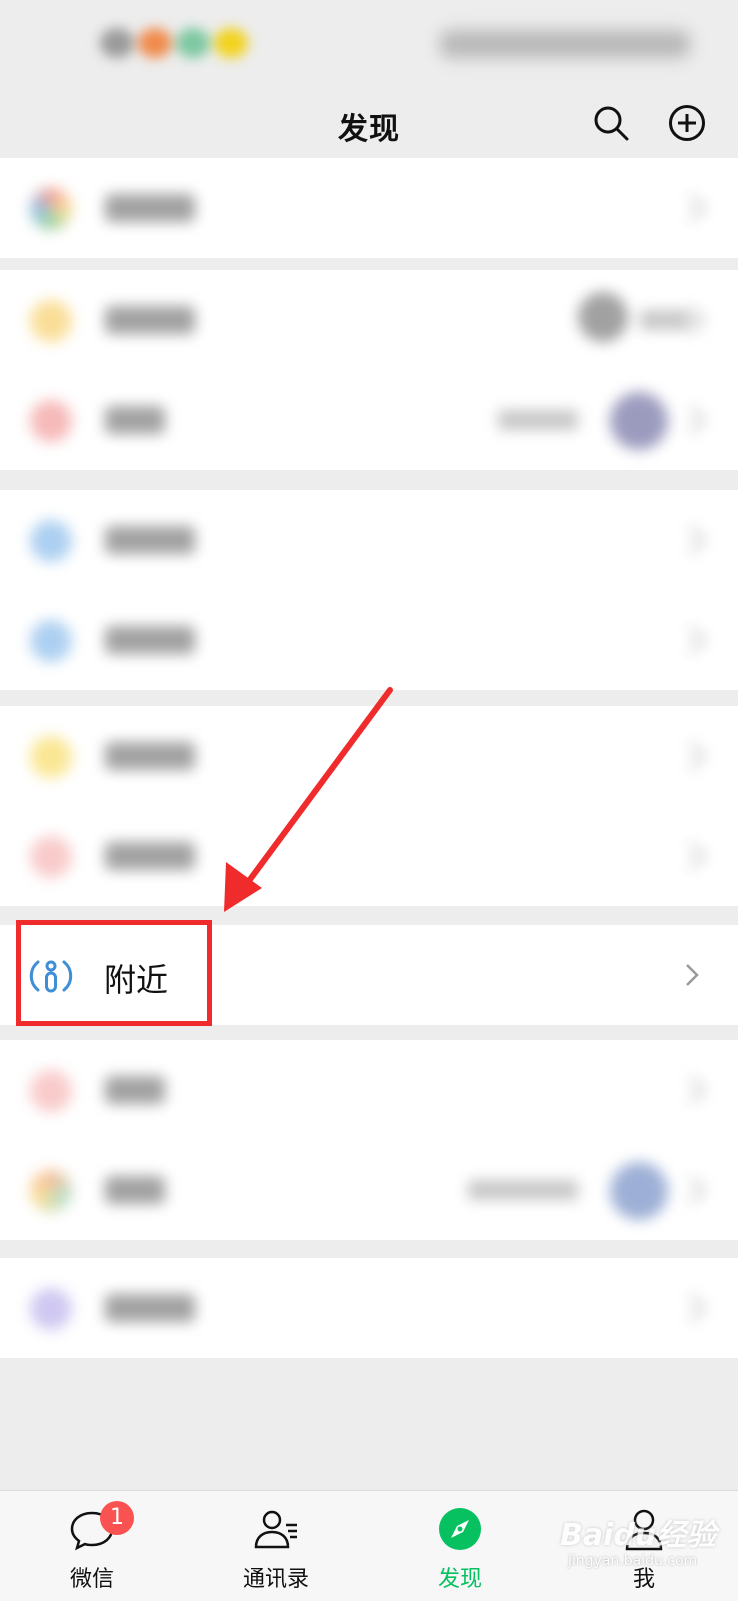  Describe the element at coordinates (459, 1579) in the screenshot. I see `tab-label: 发现` at that location.